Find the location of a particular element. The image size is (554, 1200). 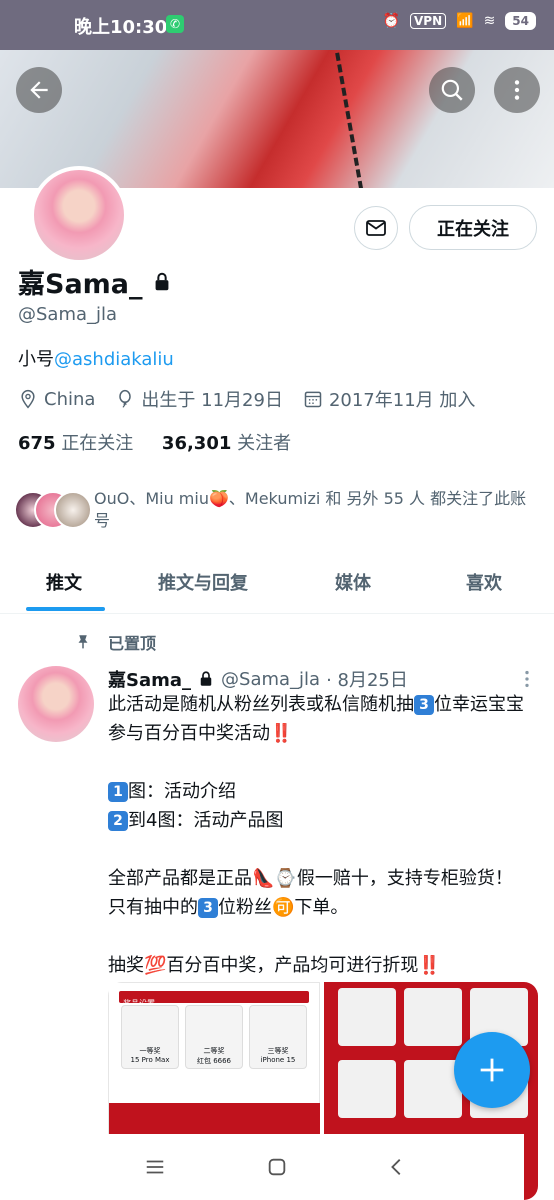

tweet-avatar is located at coordinates (56, 704).